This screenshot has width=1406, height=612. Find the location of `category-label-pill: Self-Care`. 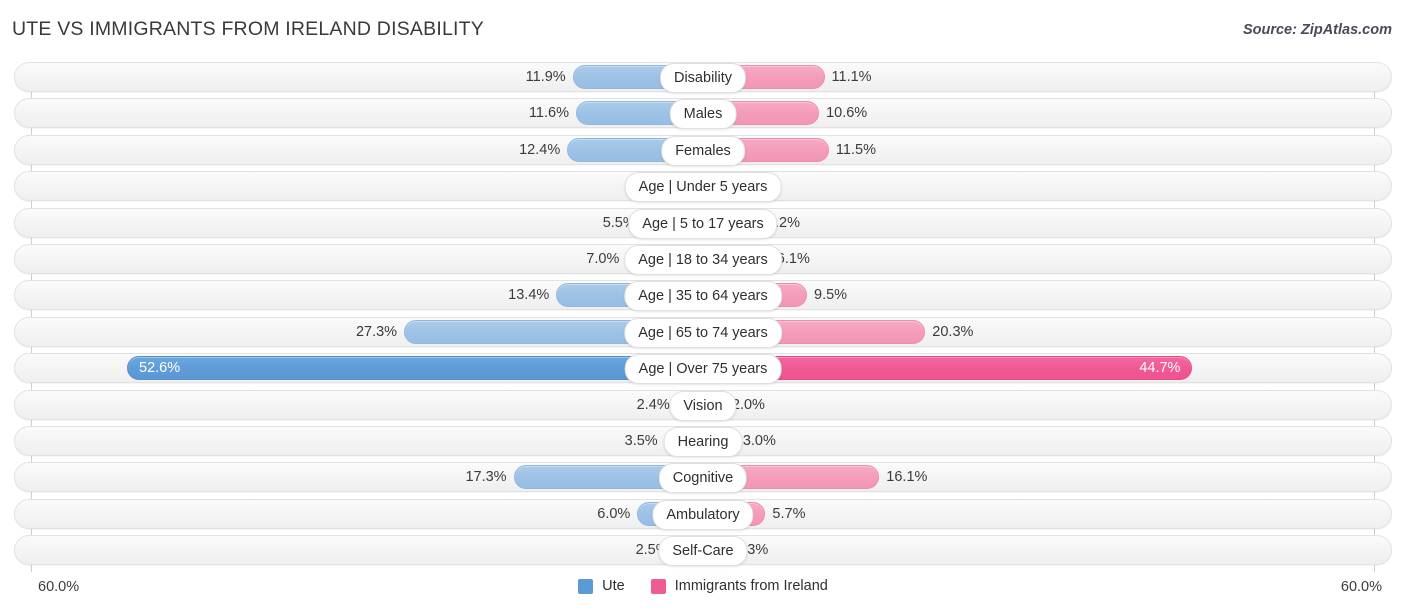

category-label-pill: Self-Care is located at coordinates (703, 551).